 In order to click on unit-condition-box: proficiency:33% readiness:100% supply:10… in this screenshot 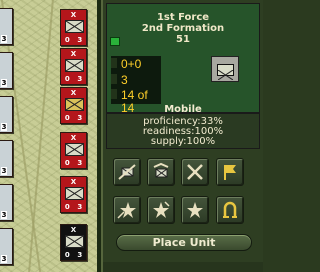, I will do `click(183, 131)`.